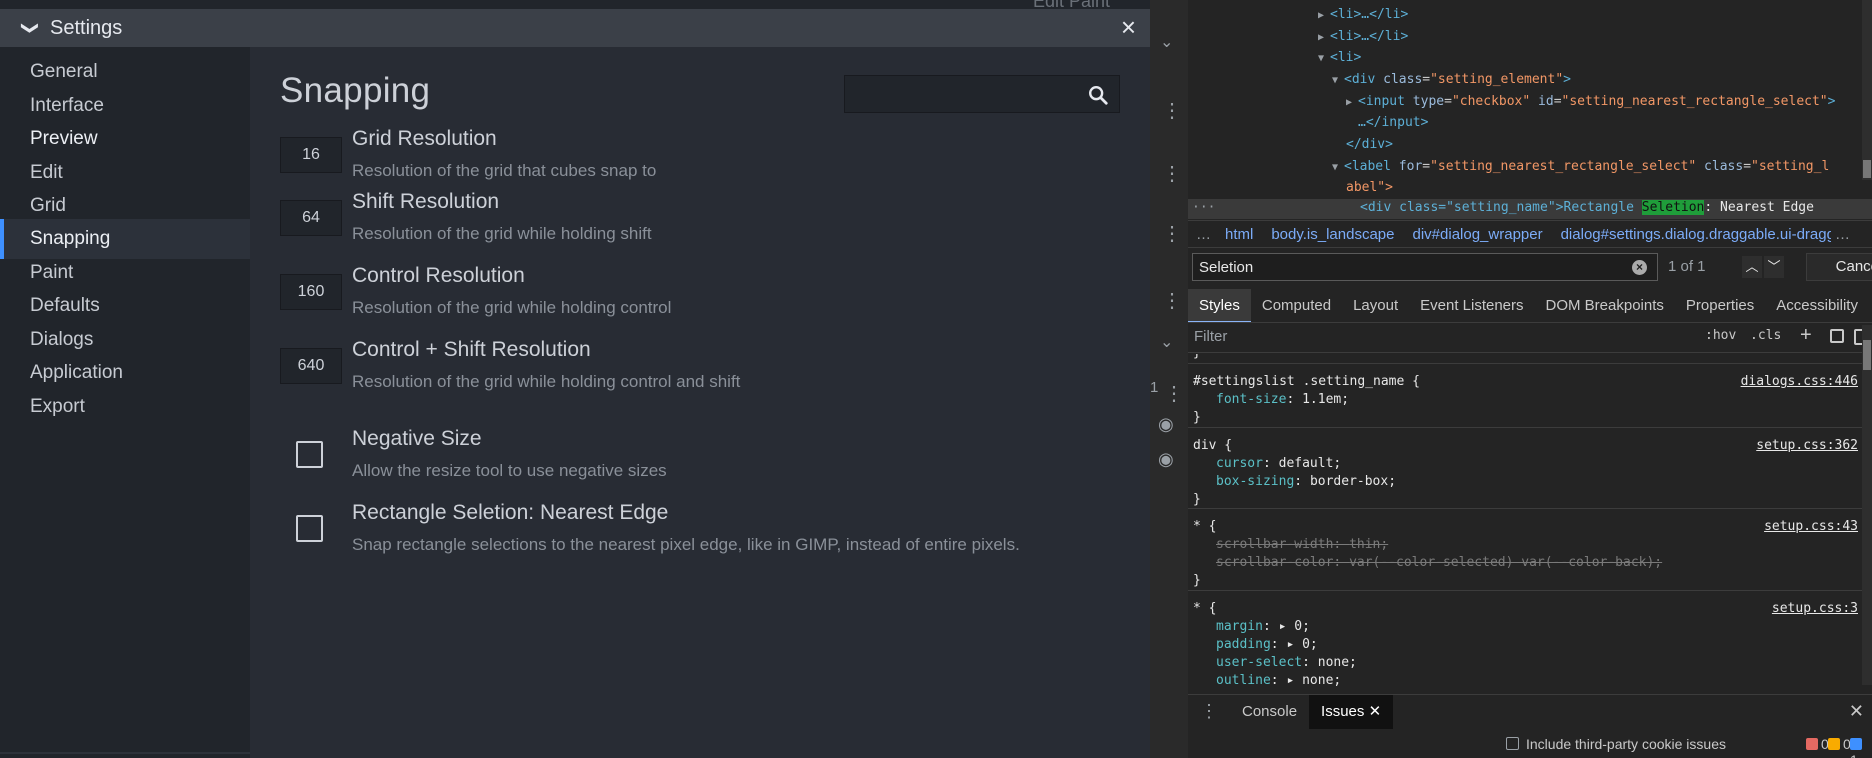  What do you see at coordinates (1209, 711) in the screenshot?
I see `menu-icon: ⋮` at bounding box center [1209, 711].